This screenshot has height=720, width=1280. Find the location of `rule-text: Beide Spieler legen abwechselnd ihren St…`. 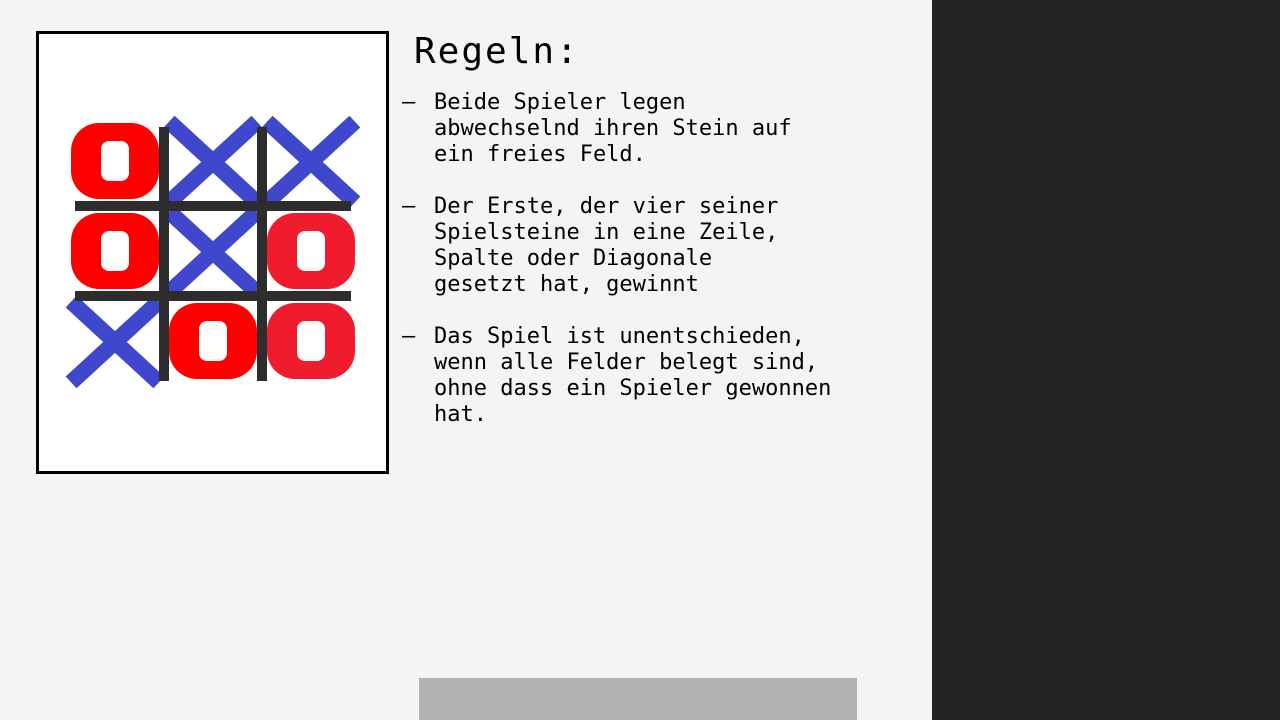

rule-text: Beide Spieler legen abwechselnd ihren St… is located at coordinates (613, 128).